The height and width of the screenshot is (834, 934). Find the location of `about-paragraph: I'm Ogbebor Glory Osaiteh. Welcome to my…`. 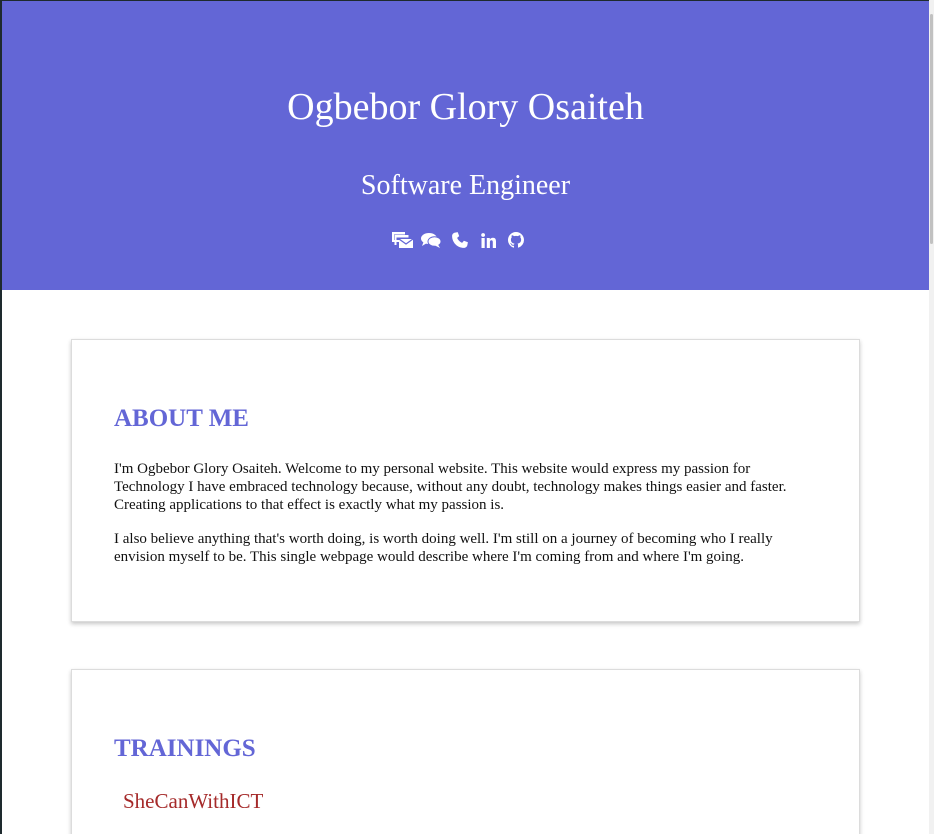

about-paragraph: I'm Ogbebor Glory Osaiteh. Welcome to my… is located at coordinates (450, 487).